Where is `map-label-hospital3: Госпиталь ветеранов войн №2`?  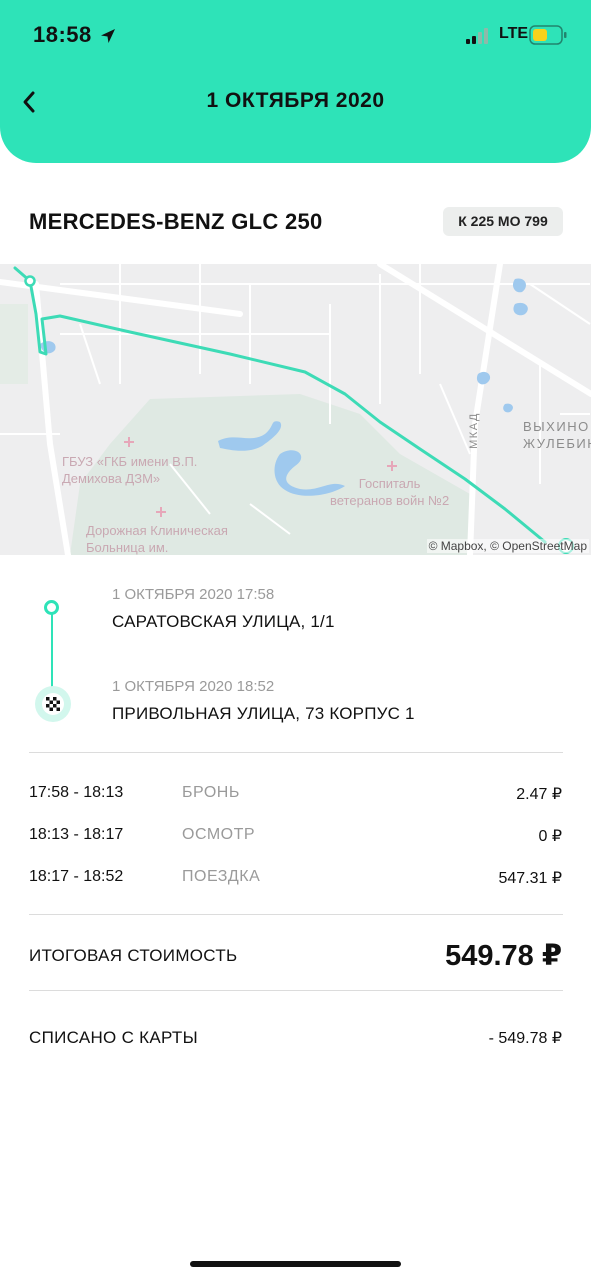 map-label-hospital3: Госпиталь ветеранов войн №2 is located at coordinates (390, 492).